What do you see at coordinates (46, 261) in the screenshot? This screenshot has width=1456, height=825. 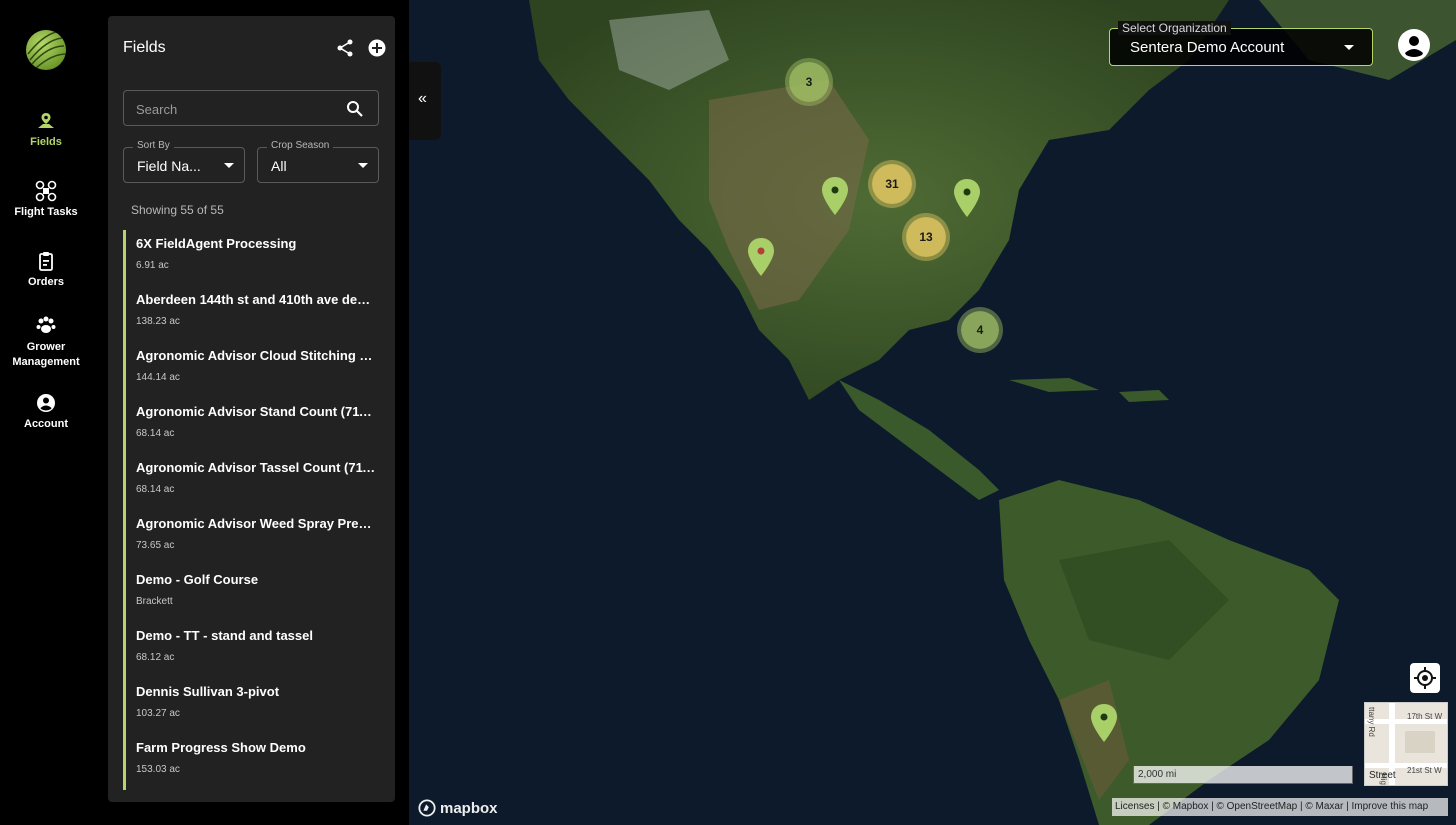 I see `clipboard-icon` at bounding box center [46, 261].